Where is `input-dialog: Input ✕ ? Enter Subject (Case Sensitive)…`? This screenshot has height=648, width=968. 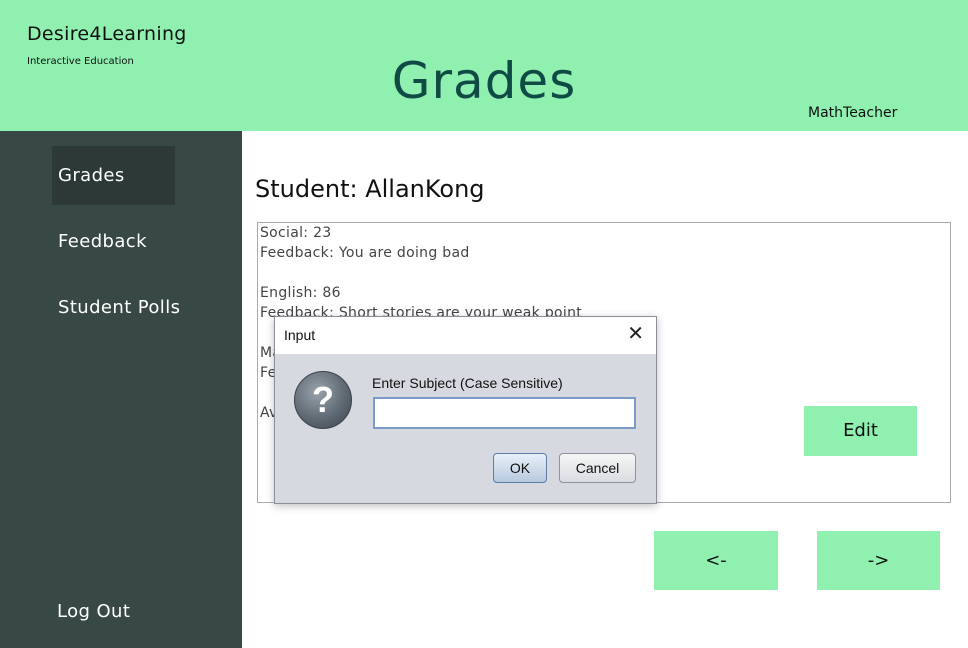 input-dialog: Input ✕ ? Enter Subject (Case Sensitive)… is located at coordinates (465, 410).